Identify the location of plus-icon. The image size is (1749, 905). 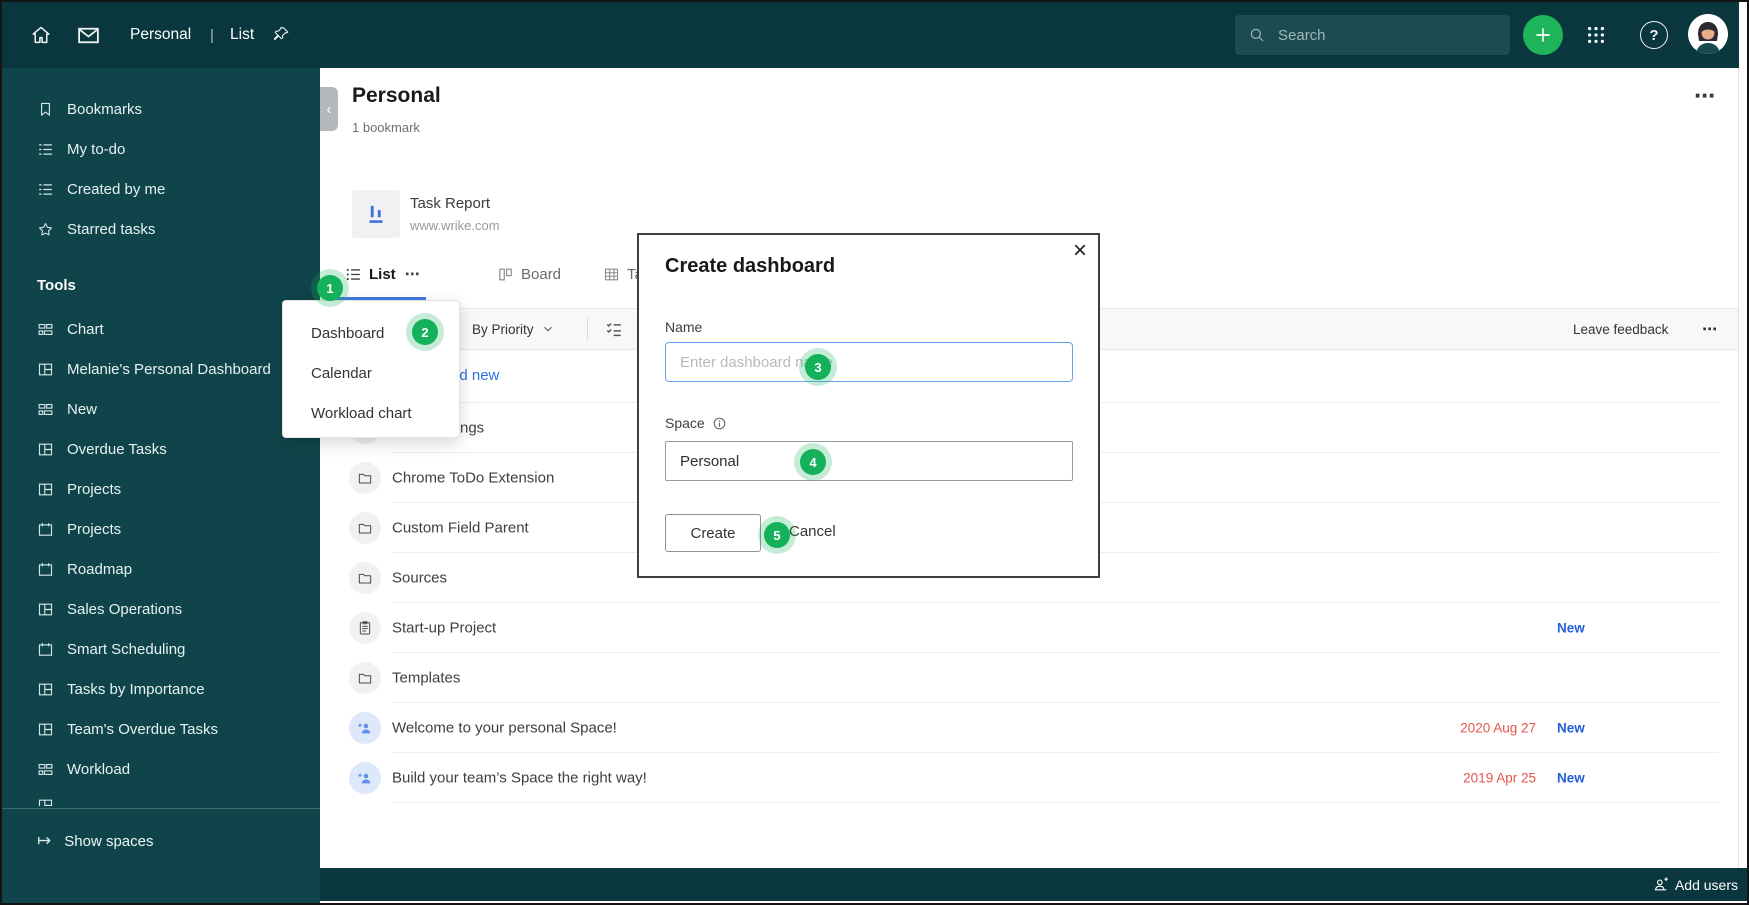
(1543, 35).